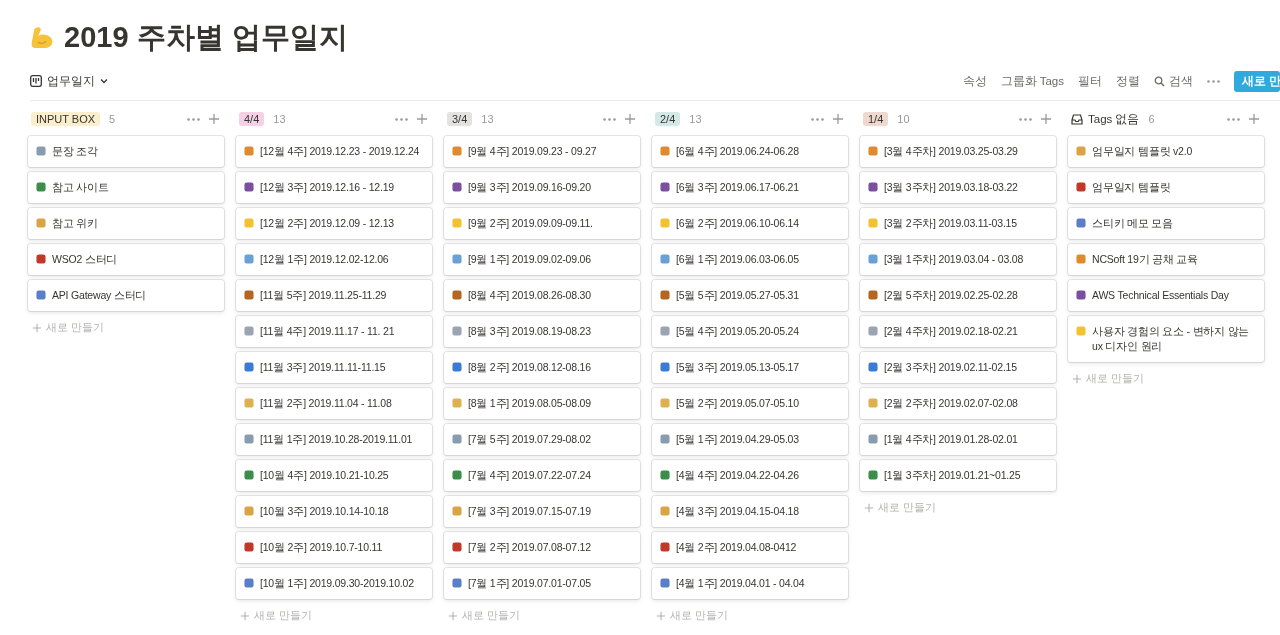 This screenshot has height=635, width=1280. What do you see at coordinates (542, 439) in the screenshot?
I see `card: [7월 5주] 2019.07.29-08.02` at bounding box center [542, 439].